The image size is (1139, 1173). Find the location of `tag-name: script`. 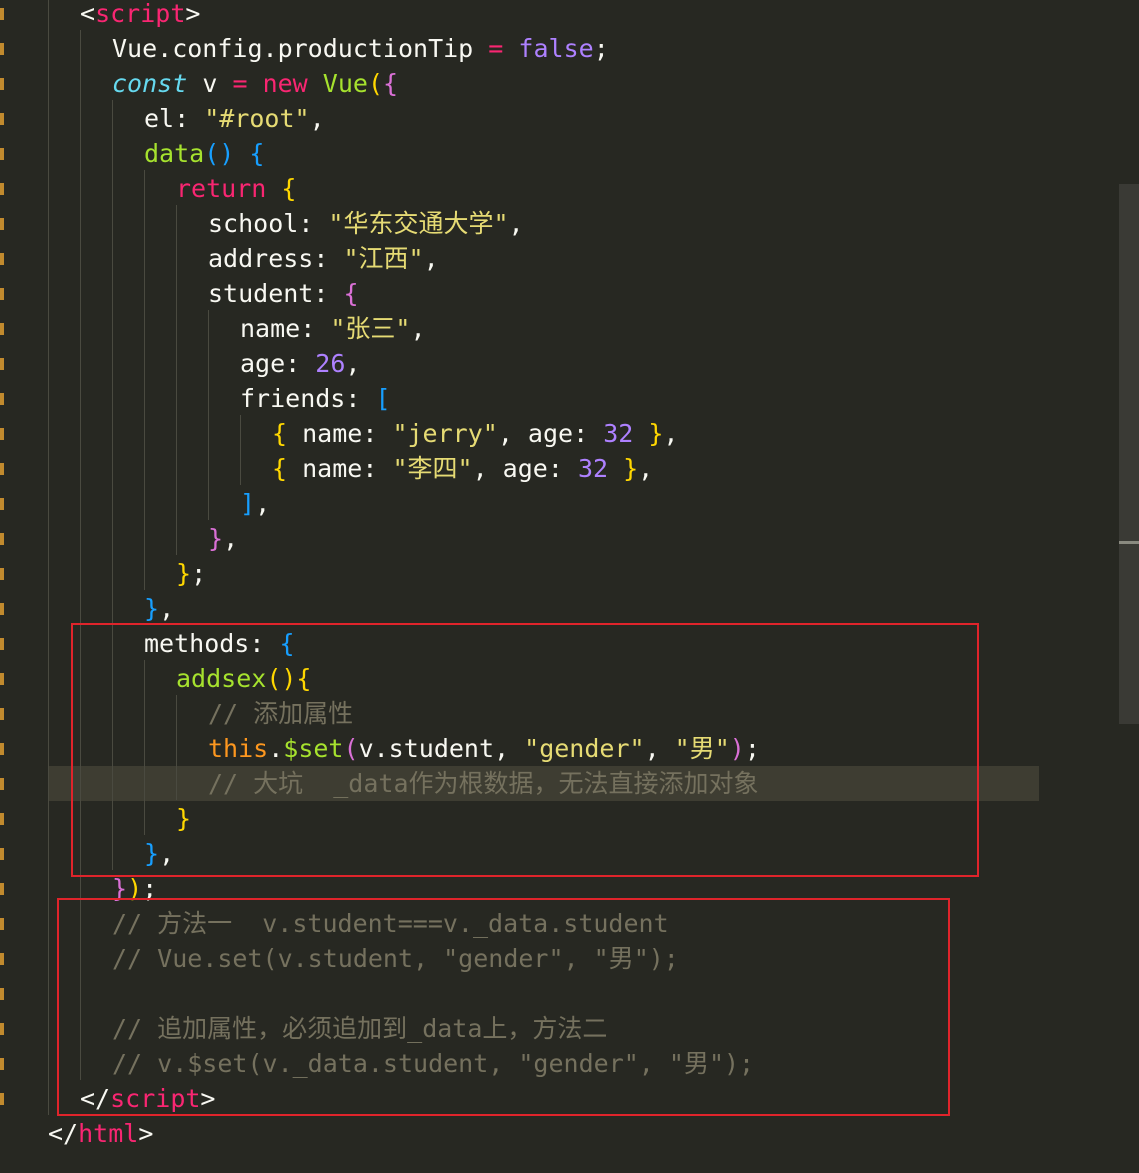

tag-name: script is located at coordinates (140, 14).